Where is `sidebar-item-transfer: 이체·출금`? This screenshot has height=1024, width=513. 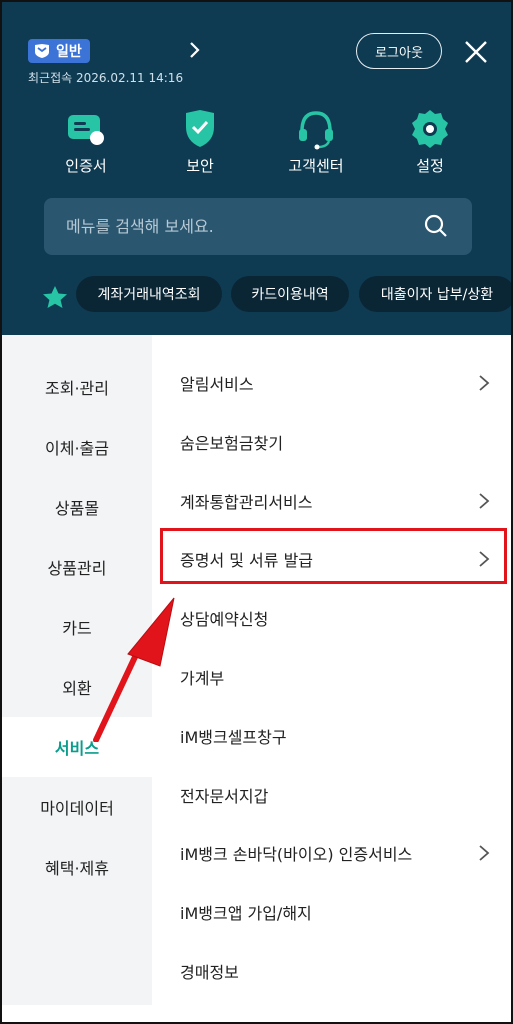
sidebar-item-transfer: 이체·출금 is located at coordinates (77, 447).